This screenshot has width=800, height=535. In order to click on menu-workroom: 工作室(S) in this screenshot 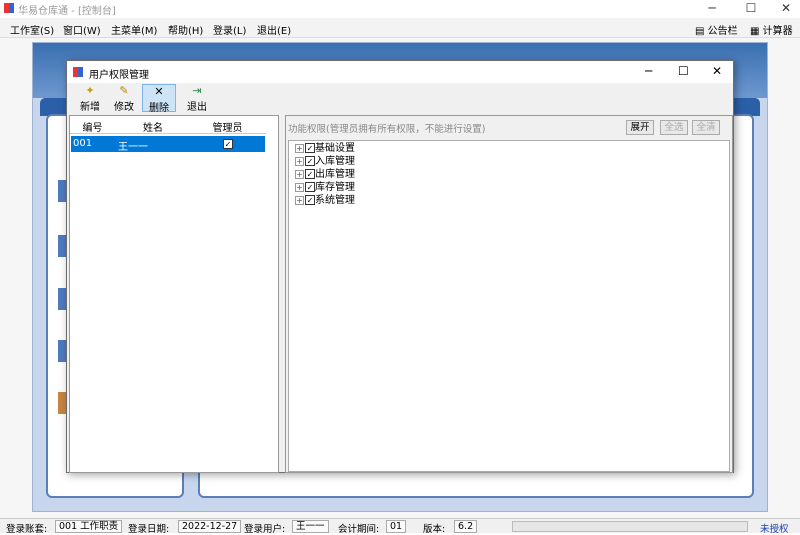, I will do `click(32, 29)`.